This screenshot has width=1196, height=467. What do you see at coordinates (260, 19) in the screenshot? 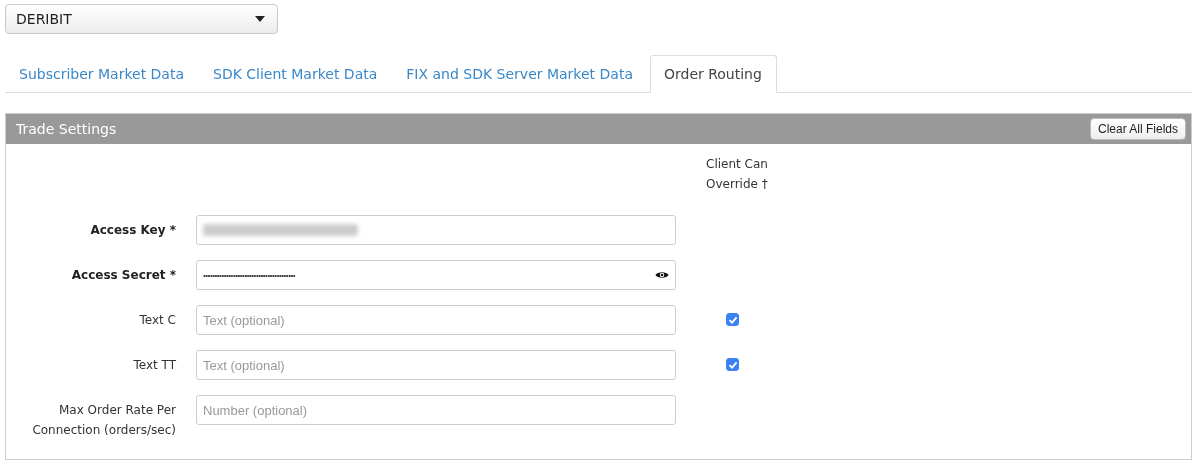
I see `caret-icon` at bounding box center [260, 19].